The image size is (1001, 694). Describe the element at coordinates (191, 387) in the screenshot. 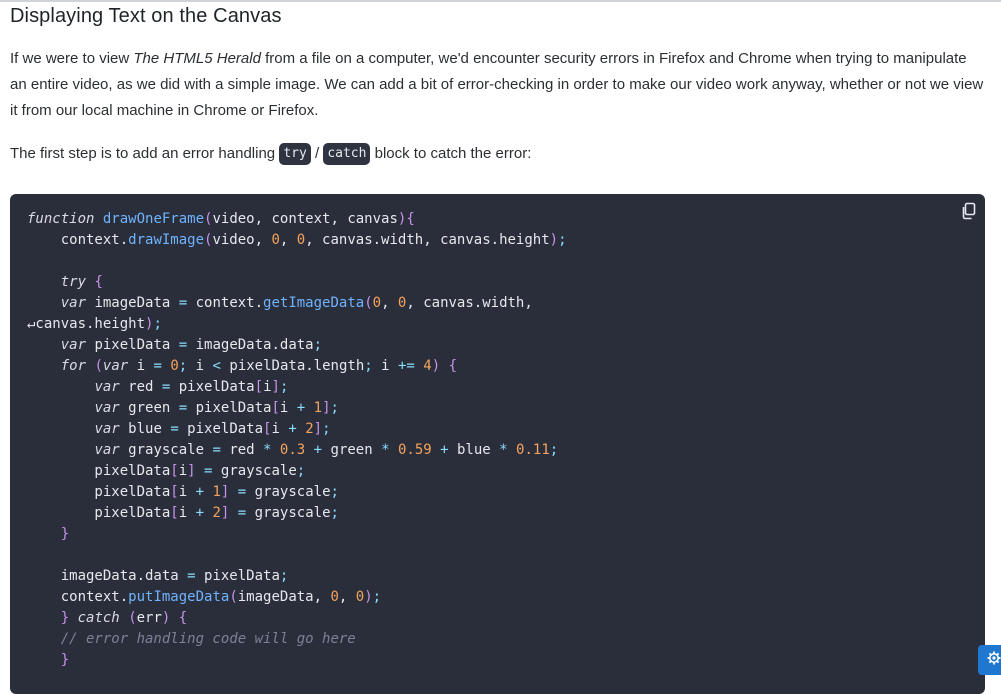

I see `code-line: var red = pixelData[i];` at that location.